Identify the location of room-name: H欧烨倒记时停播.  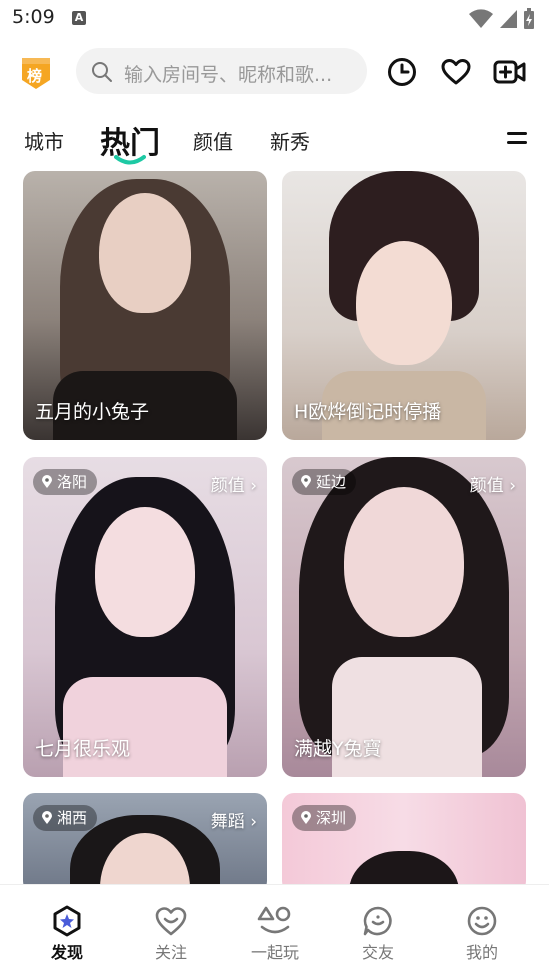
(368, 412).